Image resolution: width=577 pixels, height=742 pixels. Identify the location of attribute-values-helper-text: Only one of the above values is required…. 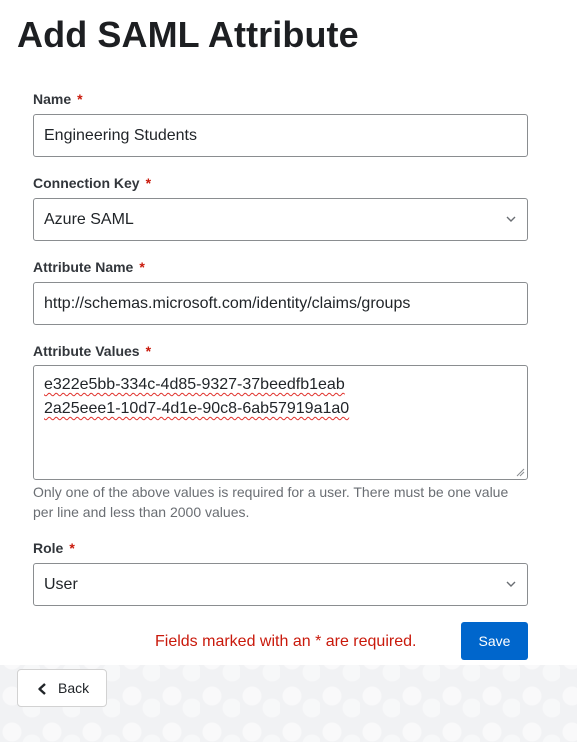
(271, 502).